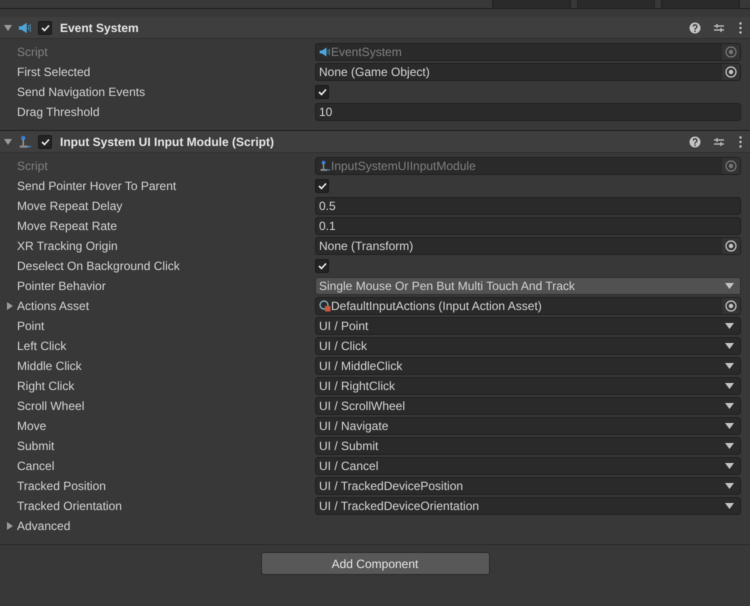  What do you see at coordinates (528, 52) in the screenshot?
I see `script-field: EventSystem` at bounding box center [528, 52].